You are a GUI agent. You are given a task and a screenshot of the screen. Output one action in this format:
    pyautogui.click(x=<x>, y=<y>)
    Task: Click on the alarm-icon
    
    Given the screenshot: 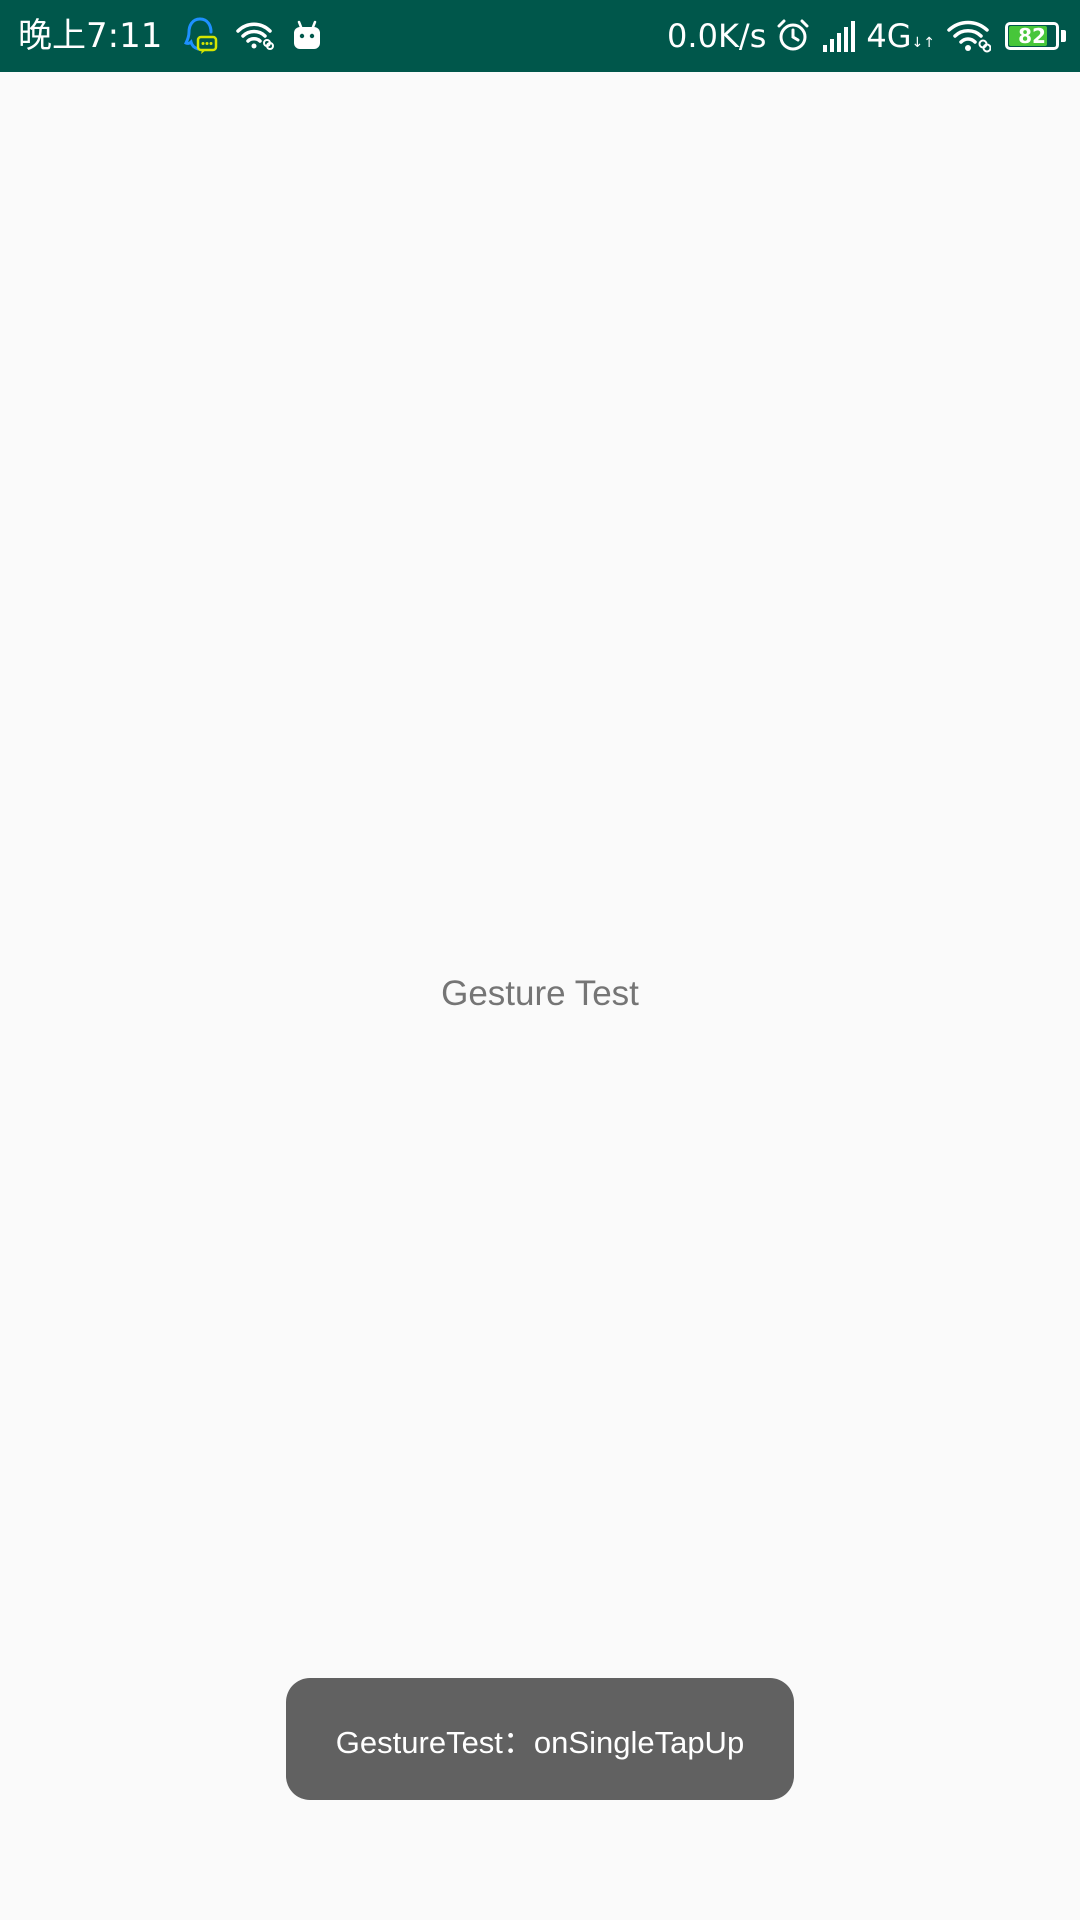 What is the action you would take?
    pyautogui.click(x=793, y=36)
    